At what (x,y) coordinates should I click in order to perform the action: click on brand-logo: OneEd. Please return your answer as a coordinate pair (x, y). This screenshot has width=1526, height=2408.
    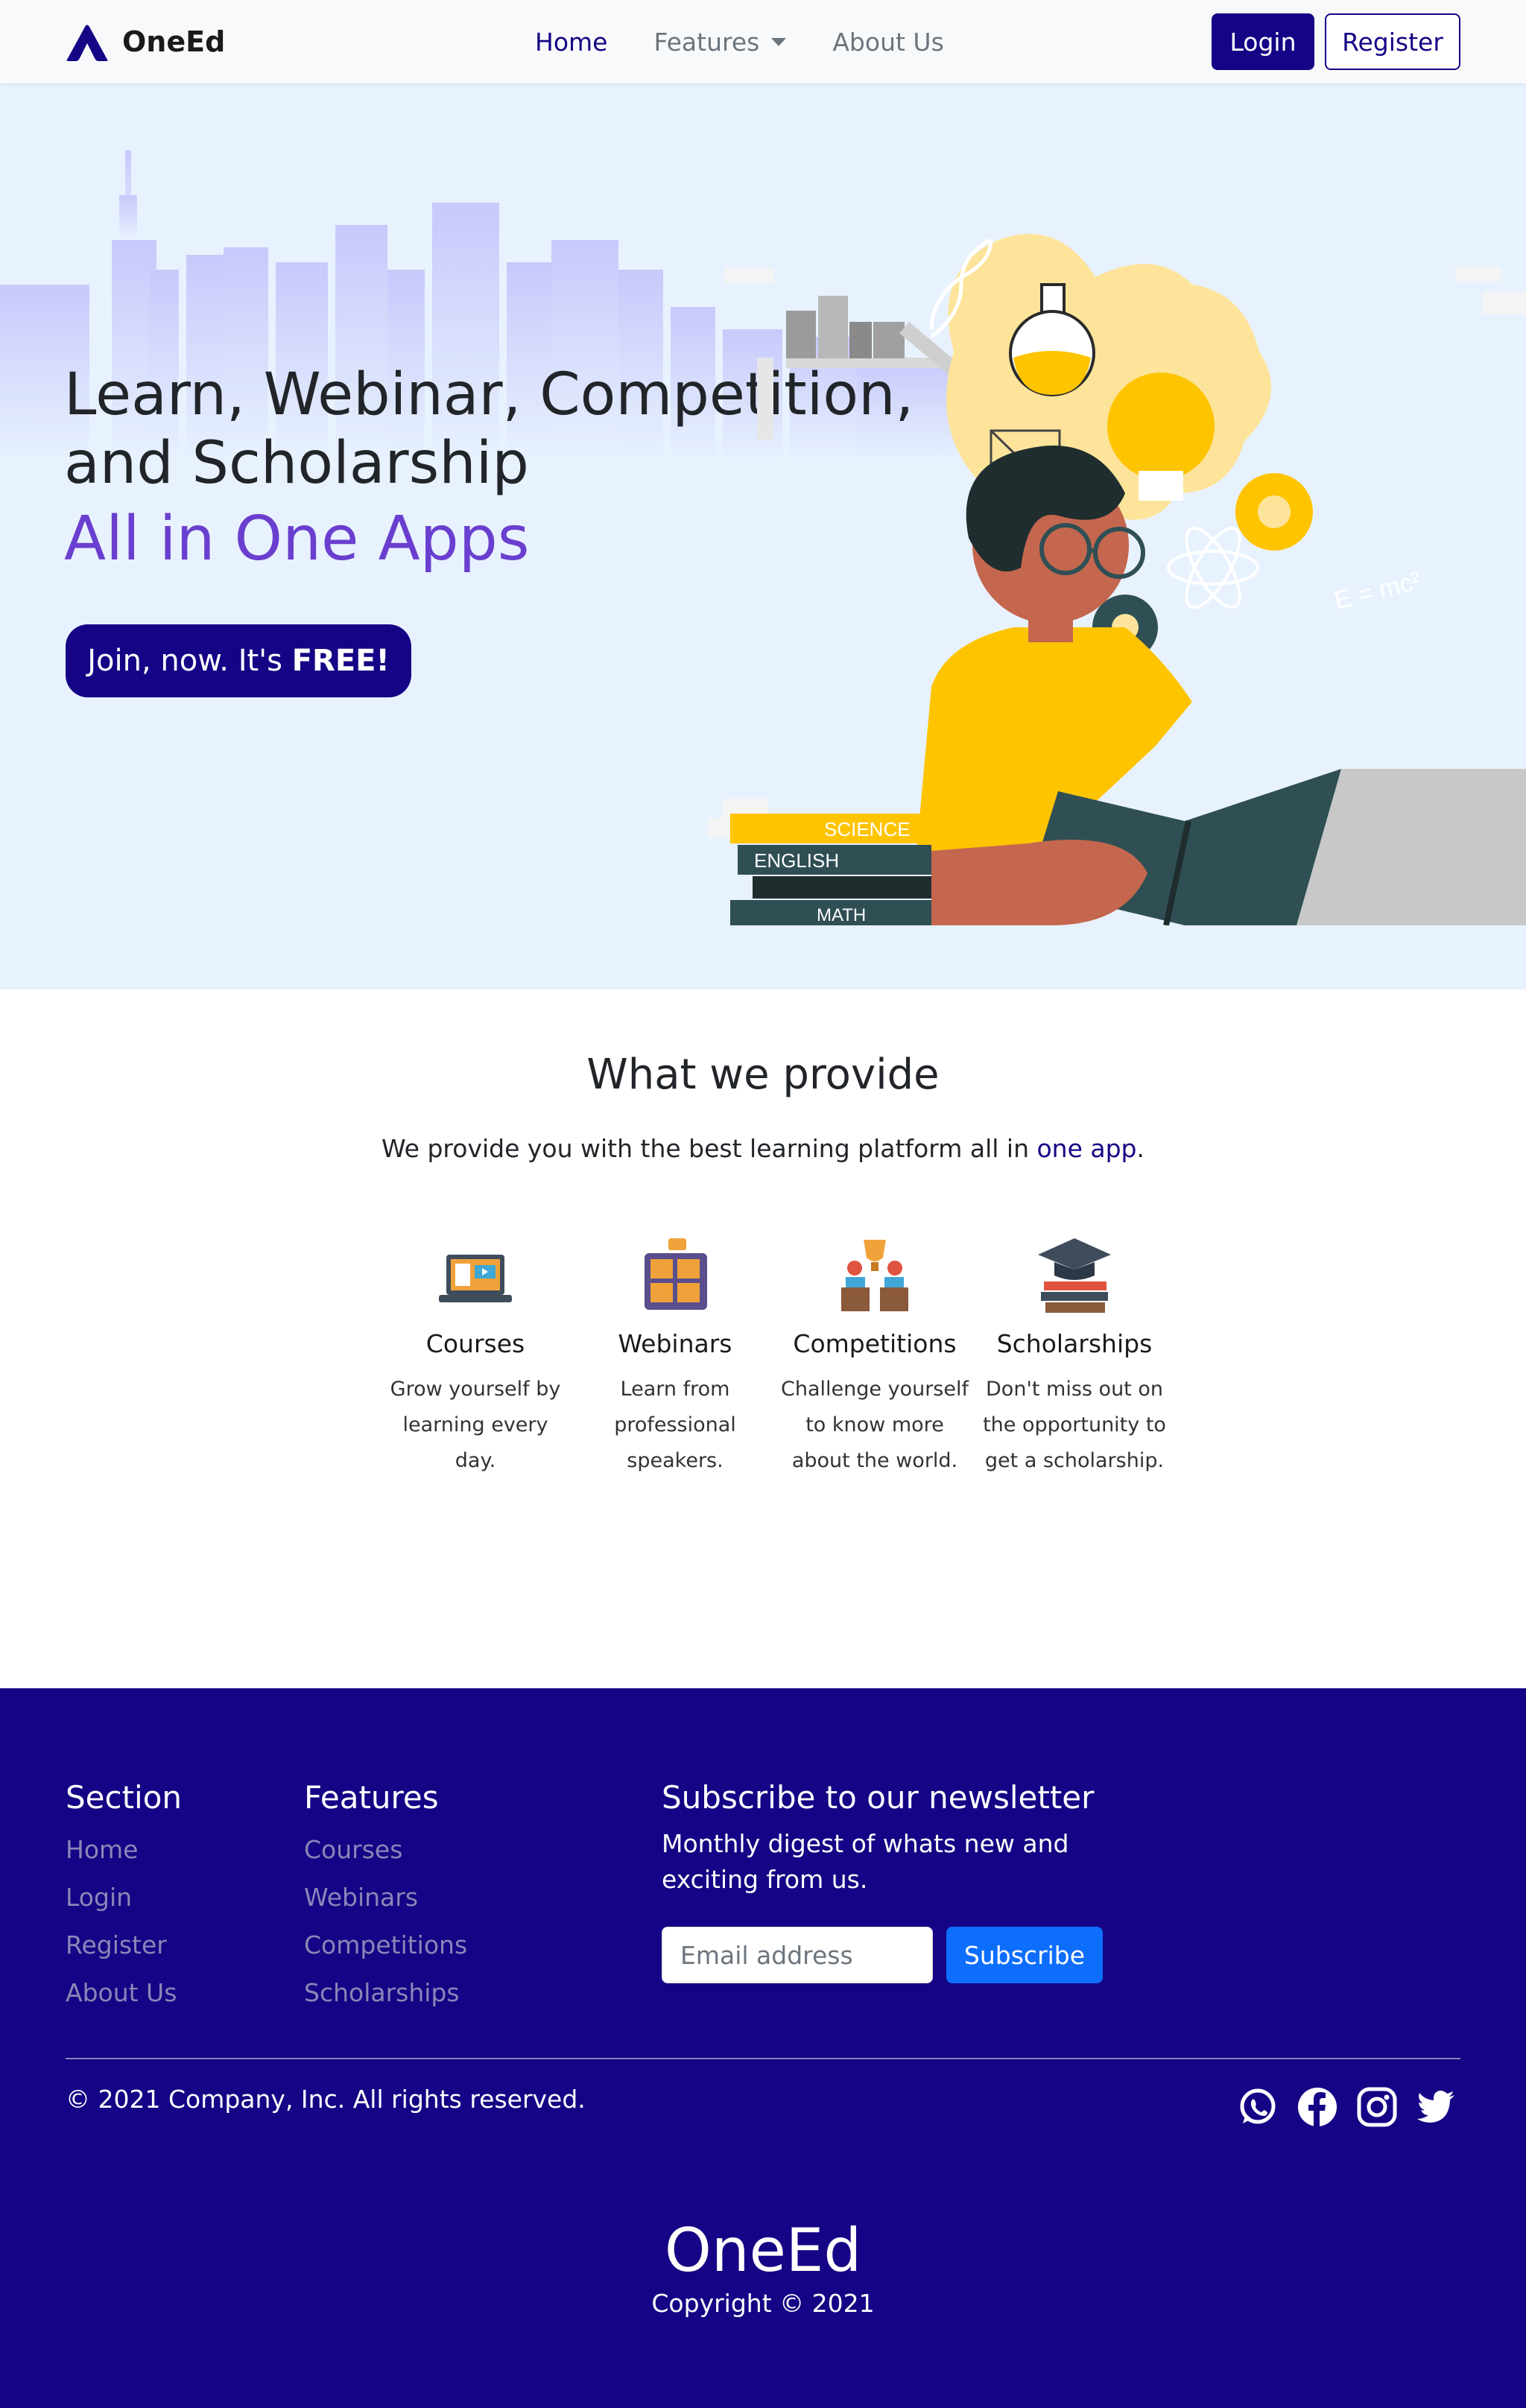
    Looking at the image, I should click on (144, 42).